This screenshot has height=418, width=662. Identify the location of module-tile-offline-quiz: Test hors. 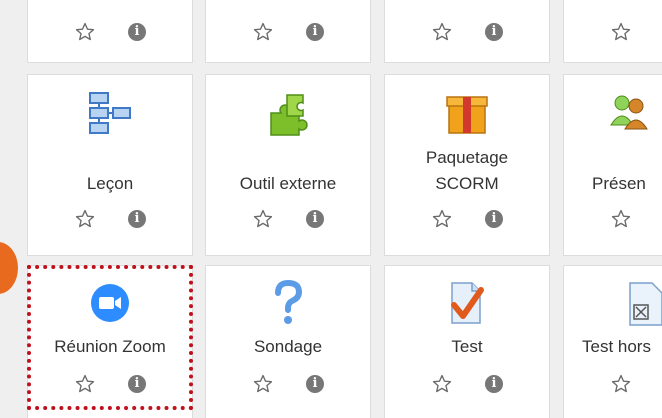
(612, 341).